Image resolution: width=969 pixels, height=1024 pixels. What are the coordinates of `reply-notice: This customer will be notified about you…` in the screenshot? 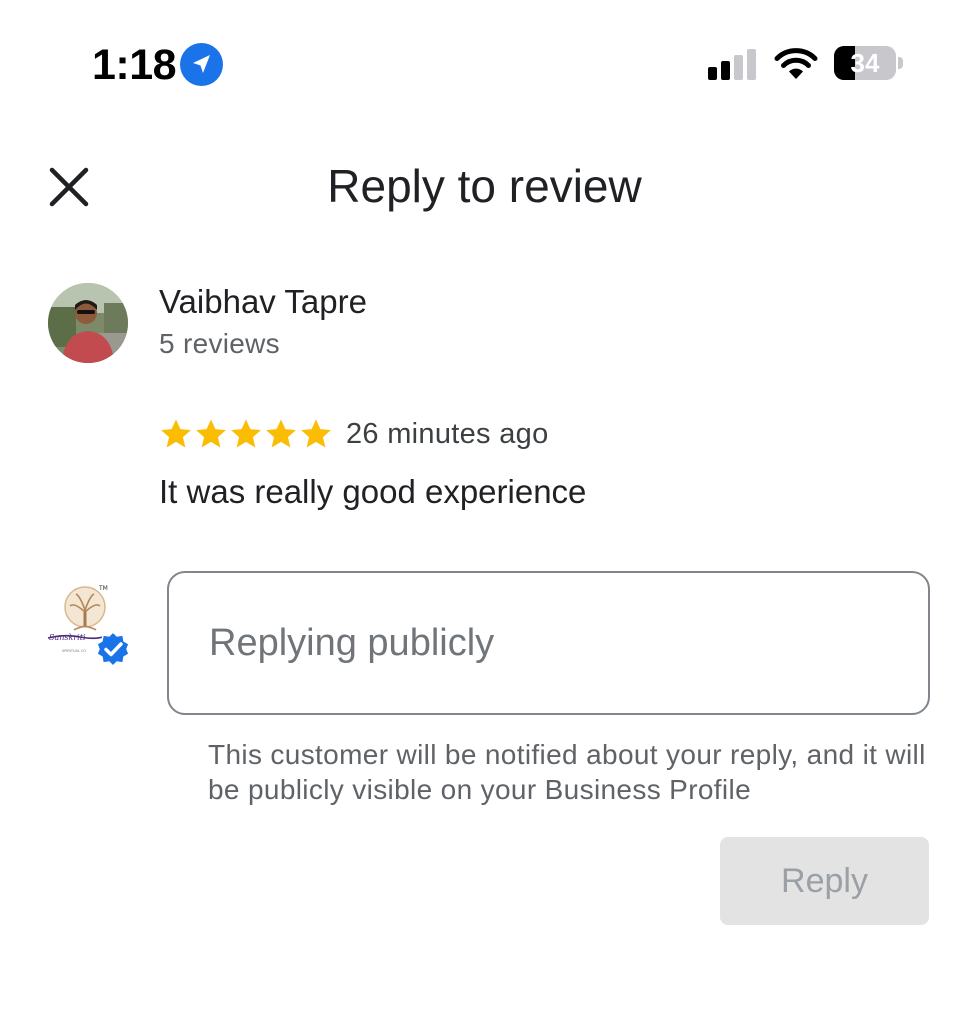 It's located at (567, 772).